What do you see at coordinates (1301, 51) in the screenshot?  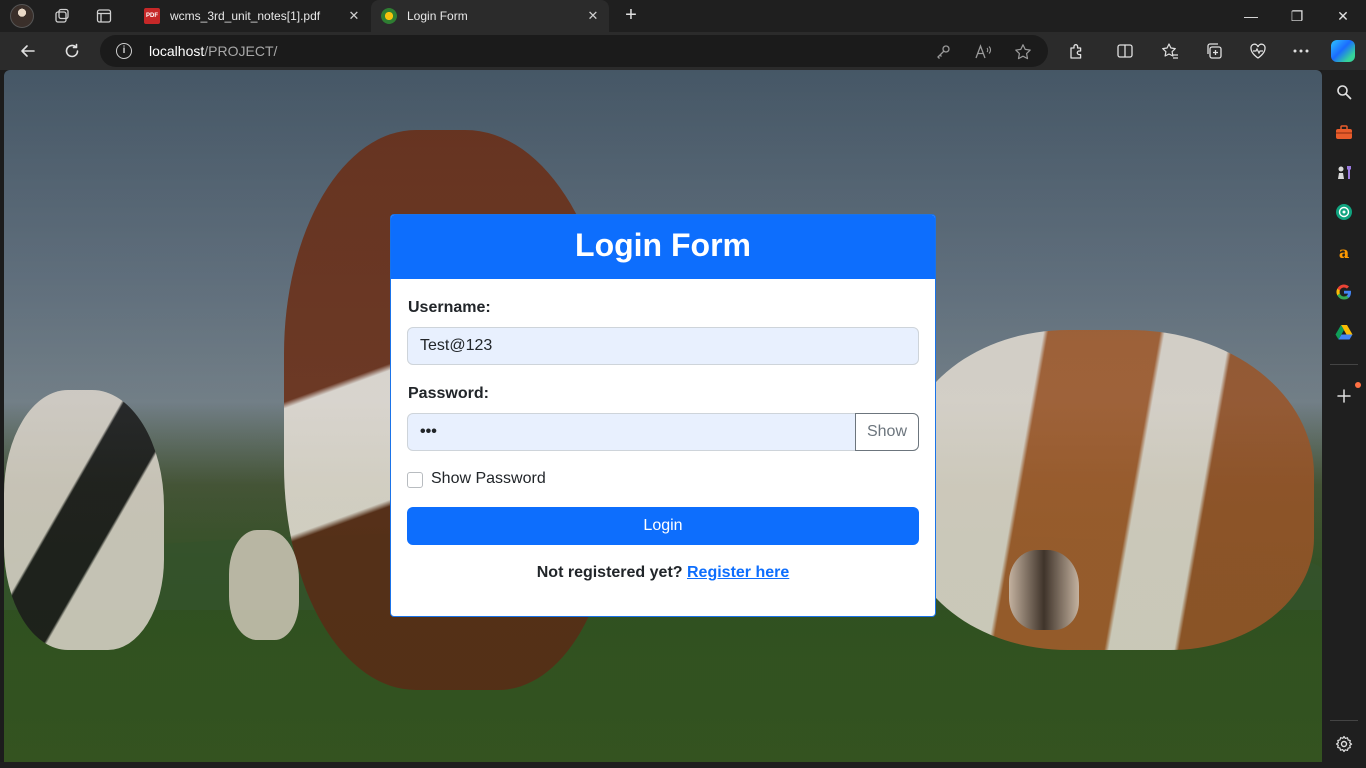 I see `more-menu-icon` at bounding box center [1301, 51].